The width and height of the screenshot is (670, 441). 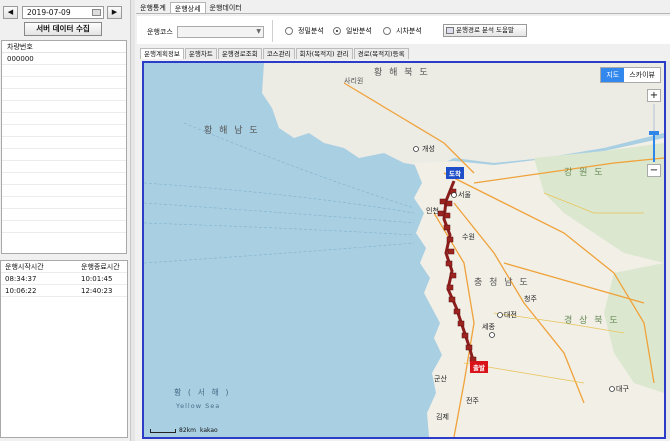 What do you see at coordinates (654, 170) in the screenshot?
I see `zoom-out-button: −` at bounding box center [654, 170].